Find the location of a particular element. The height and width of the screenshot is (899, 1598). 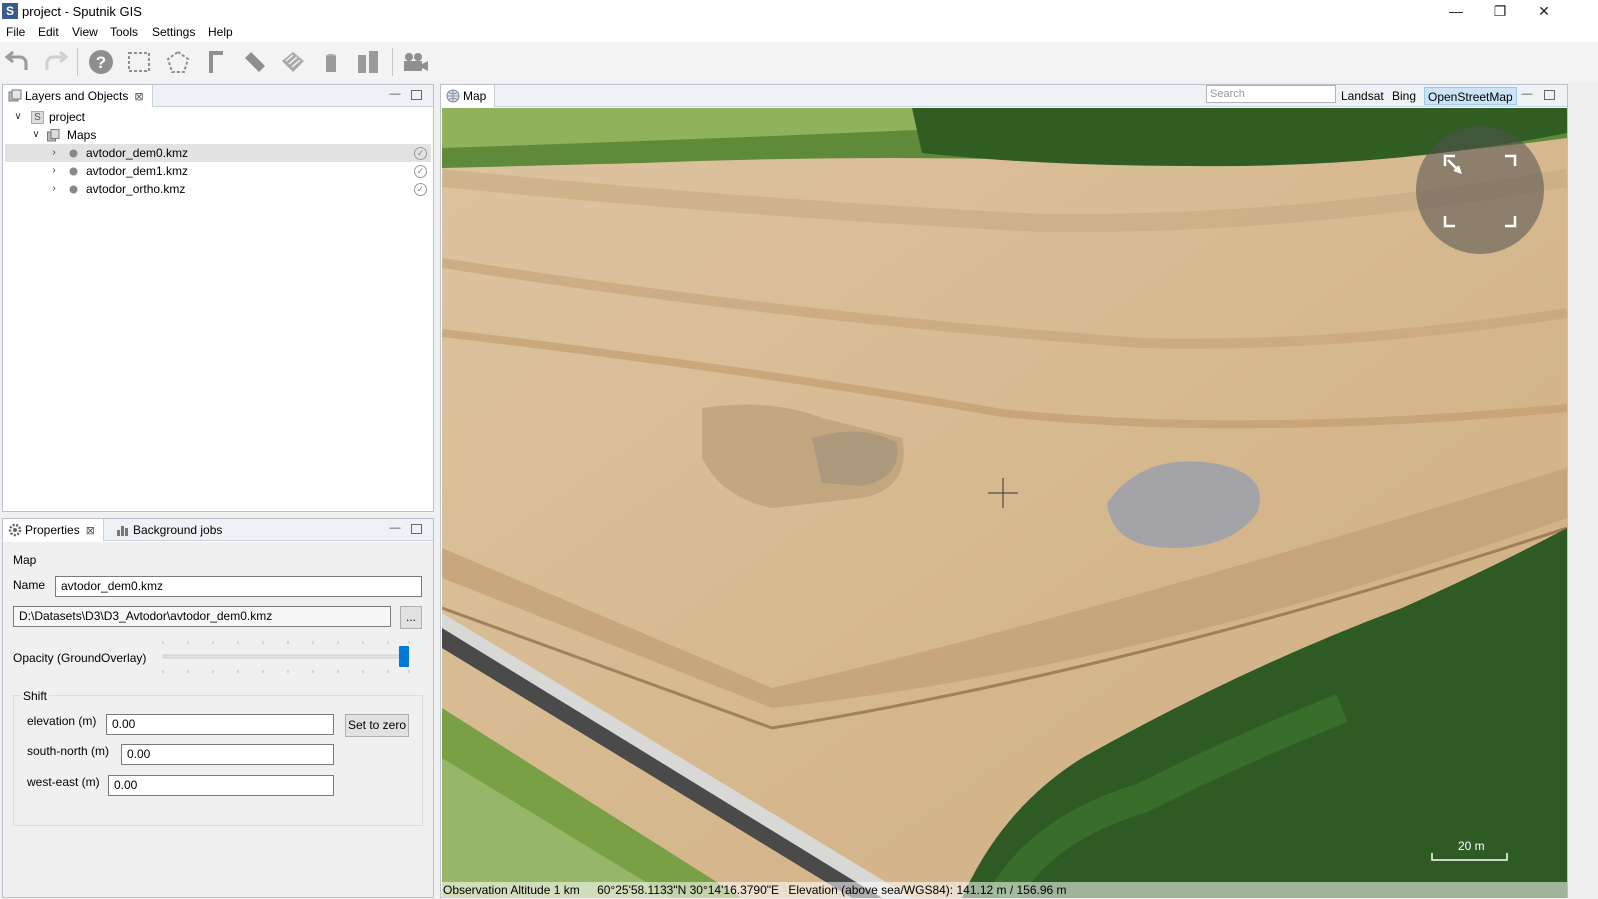

menu-settings: Settings is located at coordinates (173, 32).